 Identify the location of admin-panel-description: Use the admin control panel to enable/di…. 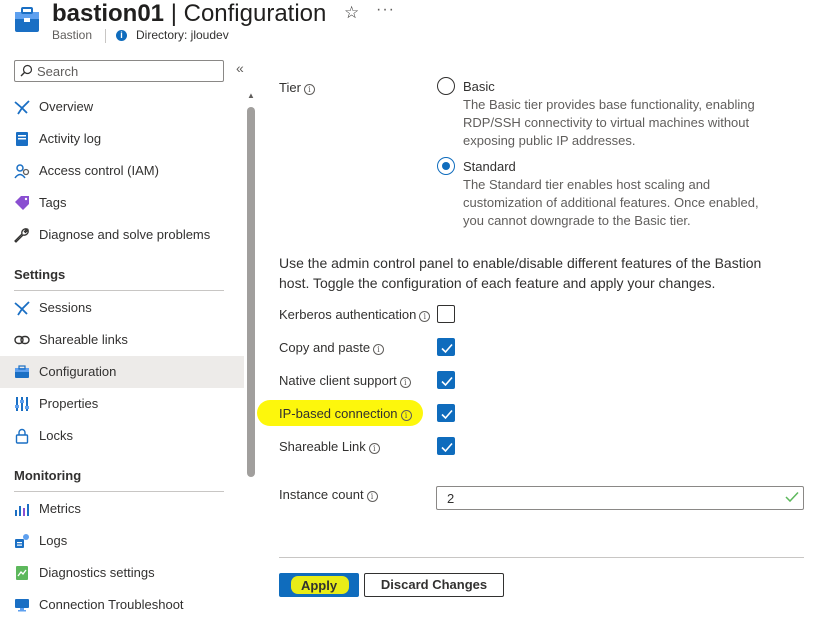
(520, 273).